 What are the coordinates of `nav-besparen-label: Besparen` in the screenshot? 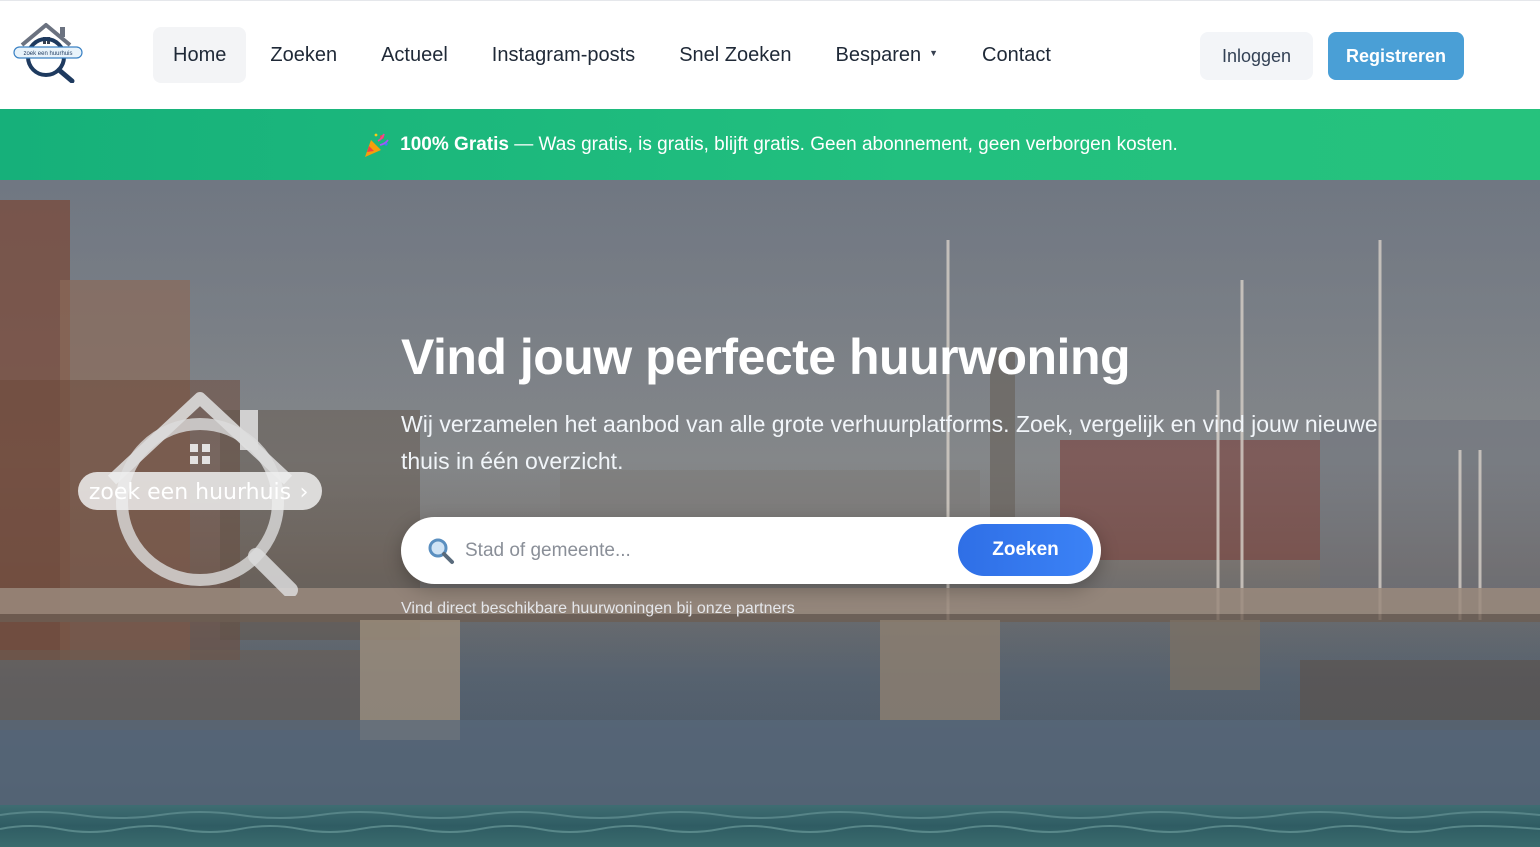 It's located at (878, 54).